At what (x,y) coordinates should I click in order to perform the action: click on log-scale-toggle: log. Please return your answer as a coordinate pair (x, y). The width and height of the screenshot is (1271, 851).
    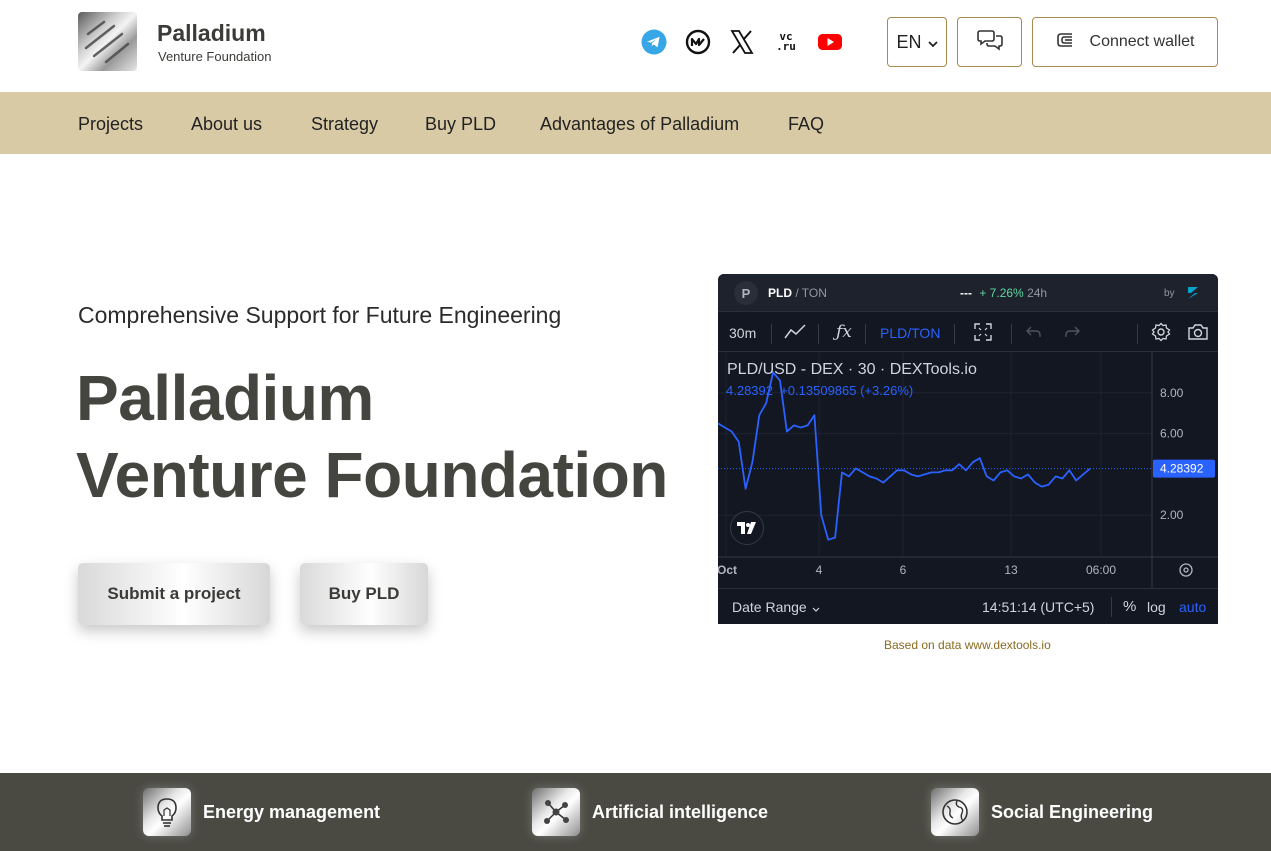
    Looking at the image, I should click on (1156, 607).